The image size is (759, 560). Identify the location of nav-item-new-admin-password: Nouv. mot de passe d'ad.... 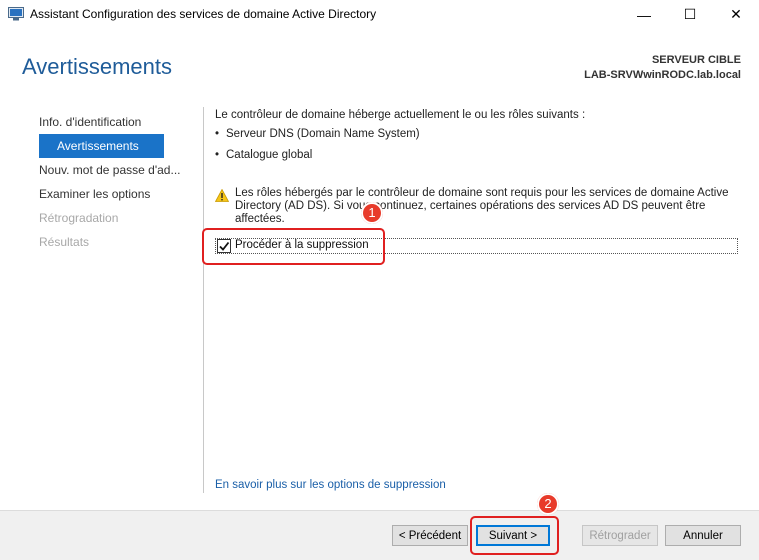
(116, 170).